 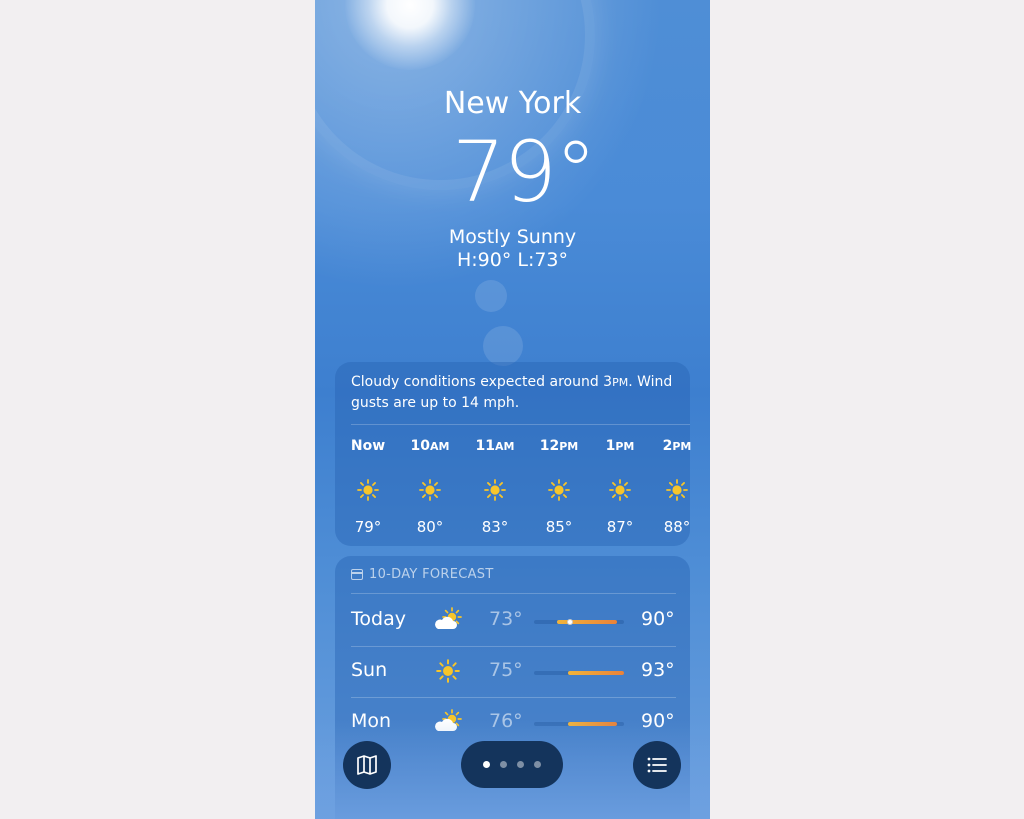 I want to click on forecast-row: Today 73° 90°, so click(x=513, y=621).